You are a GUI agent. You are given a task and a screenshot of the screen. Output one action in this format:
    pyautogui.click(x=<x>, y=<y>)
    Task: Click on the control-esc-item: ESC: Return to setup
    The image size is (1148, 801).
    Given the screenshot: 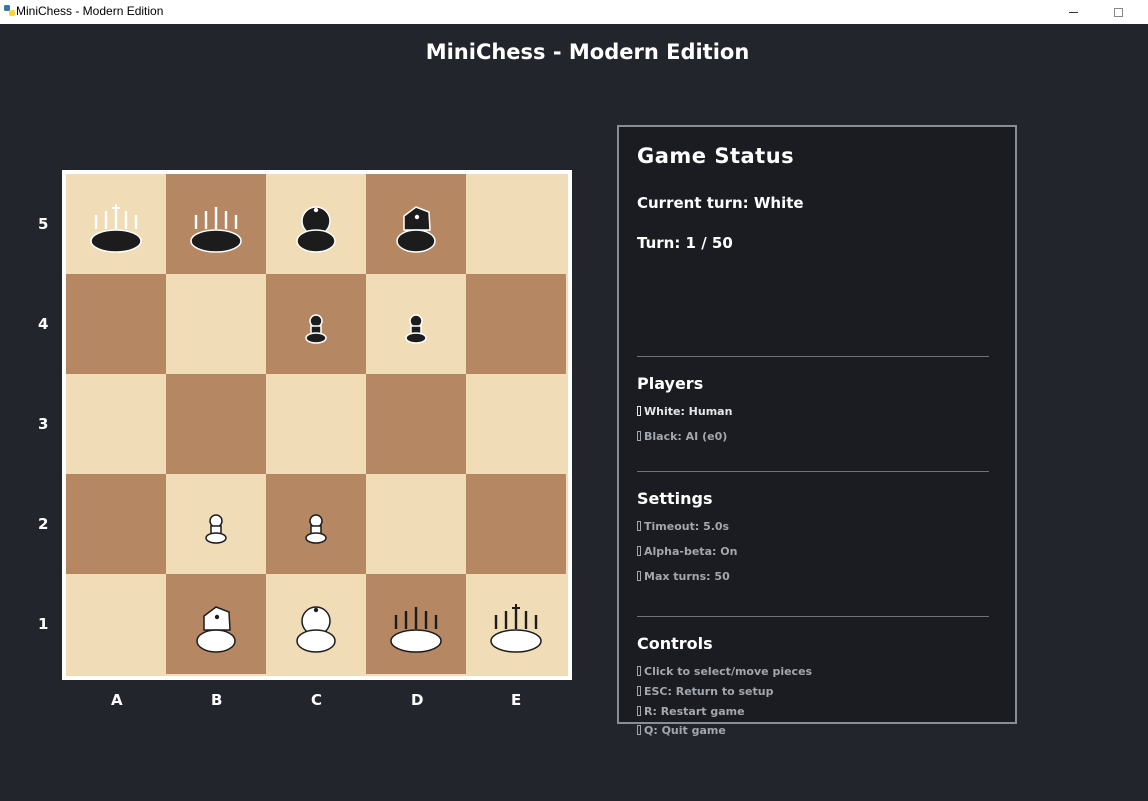 What is the action you would take?
    pyautogui.click(x=705, y=691)
    